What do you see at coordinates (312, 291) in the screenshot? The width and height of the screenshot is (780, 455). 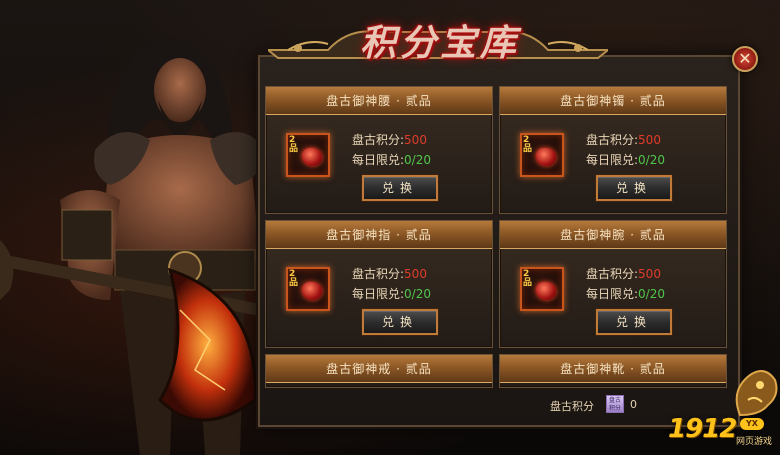 I see `ring-icon` at bounding box center [312, 291].